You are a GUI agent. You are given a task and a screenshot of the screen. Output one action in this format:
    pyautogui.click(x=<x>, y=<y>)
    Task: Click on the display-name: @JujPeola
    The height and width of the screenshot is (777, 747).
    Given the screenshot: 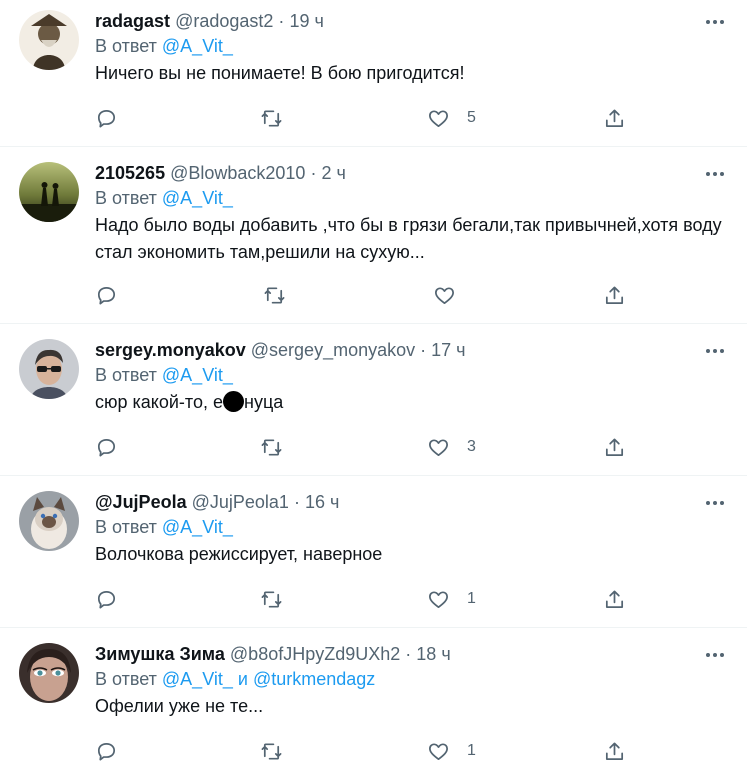 What is the action you would take?
    pyautogui.click(x=141, y=502)
    